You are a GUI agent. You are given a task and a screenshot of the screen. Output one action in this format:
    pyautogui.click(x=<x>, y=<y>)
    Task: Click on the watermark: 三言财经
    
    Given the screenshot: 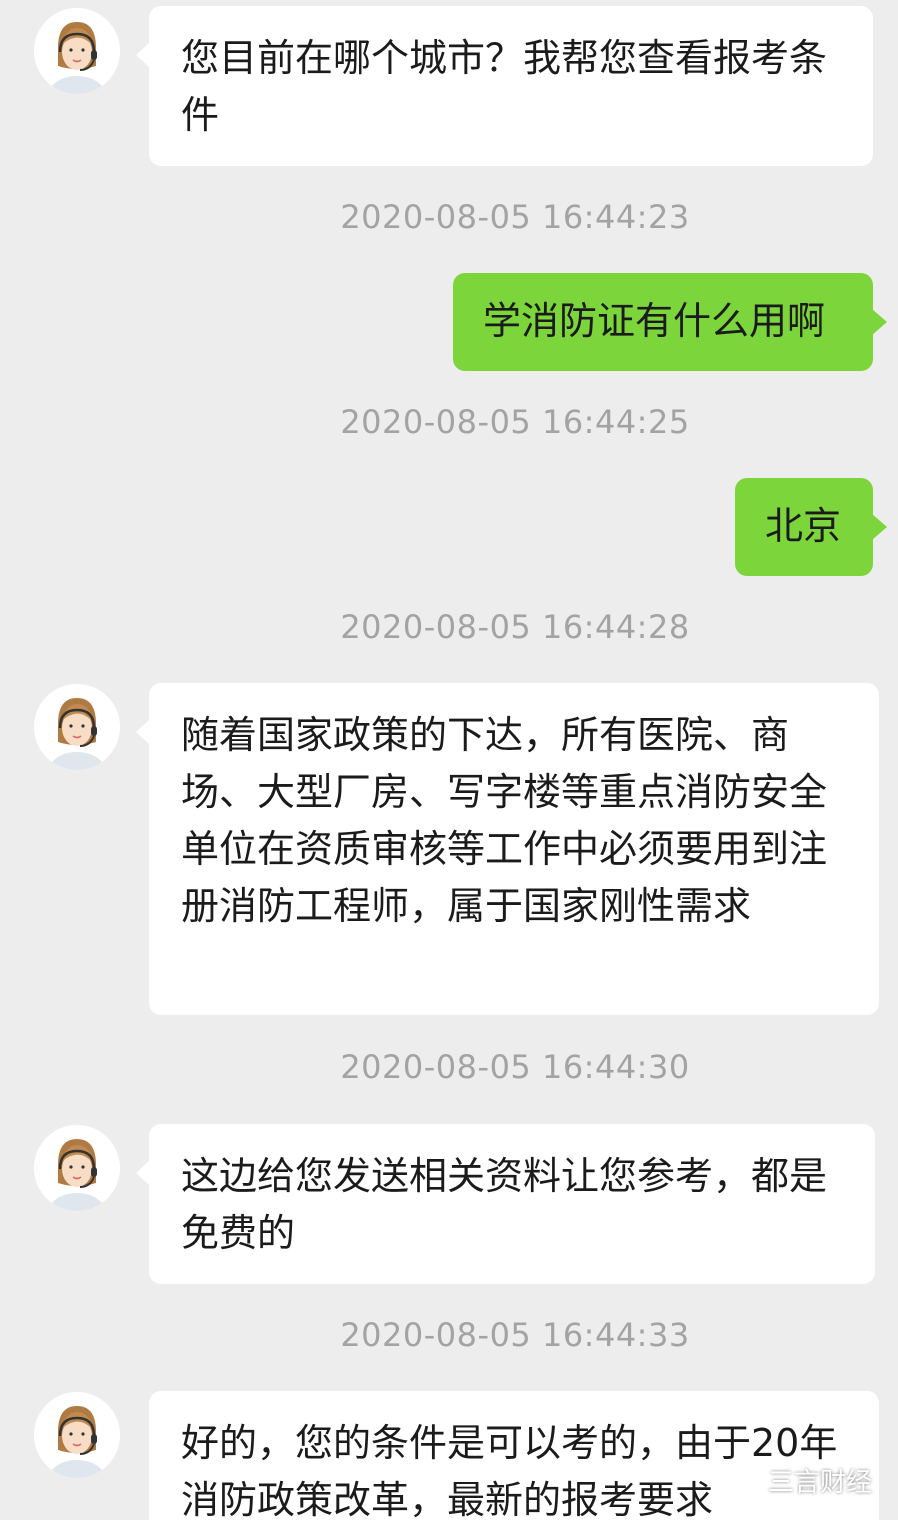 What is the action you would take?
    pyautogui.click(x=798, y=1480)
    